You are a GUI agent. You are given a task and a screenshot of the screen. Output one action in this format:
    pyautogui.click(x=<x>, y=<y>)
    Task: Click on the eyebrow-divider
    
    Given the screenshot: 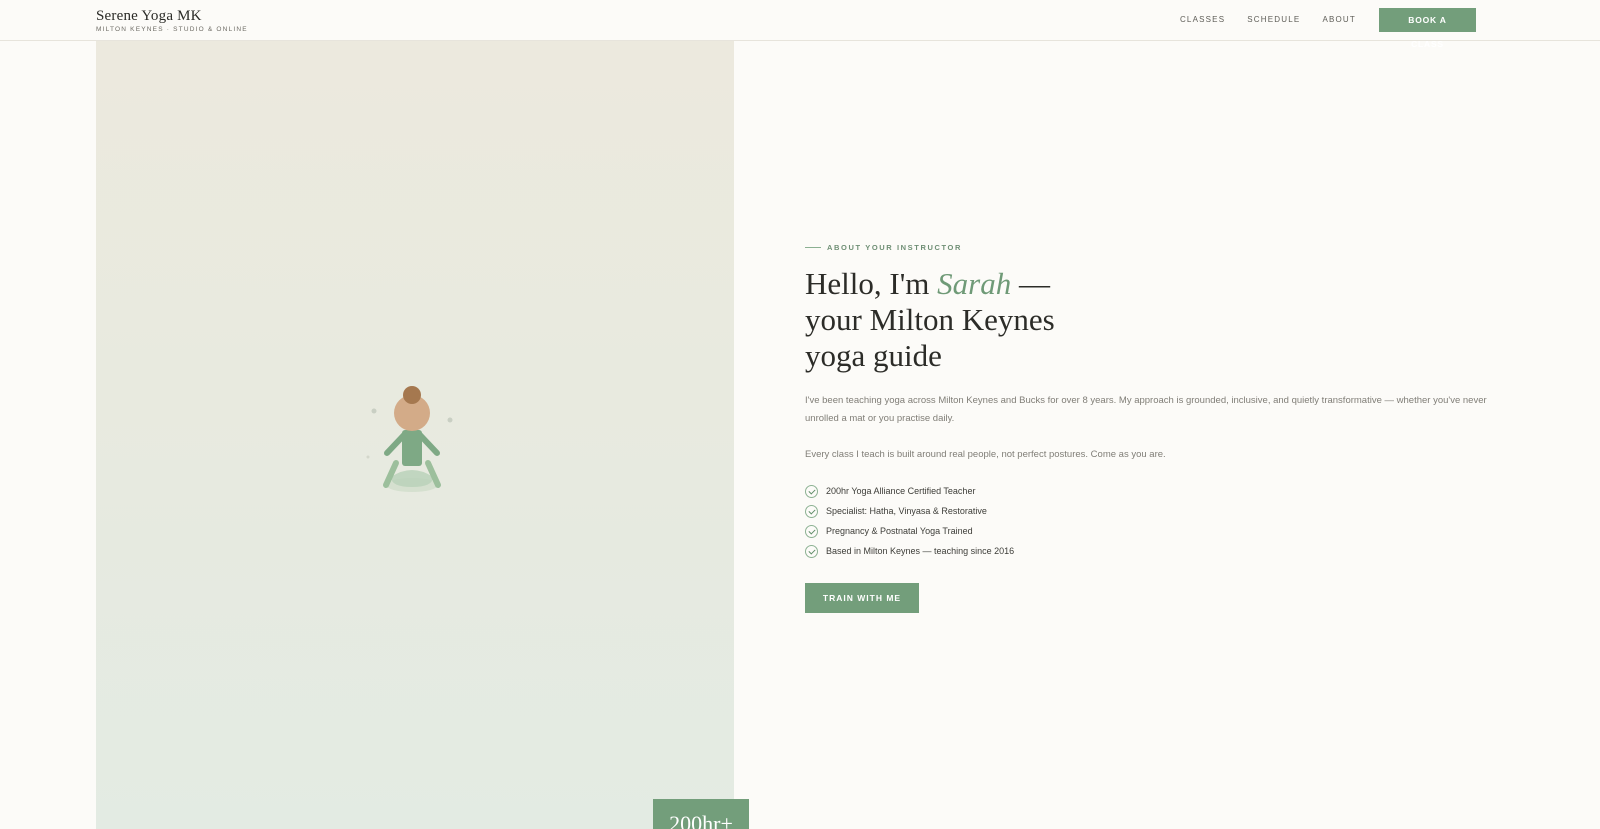 What is the action you would take?
    pyautogui.click(x=813, y=247)
    